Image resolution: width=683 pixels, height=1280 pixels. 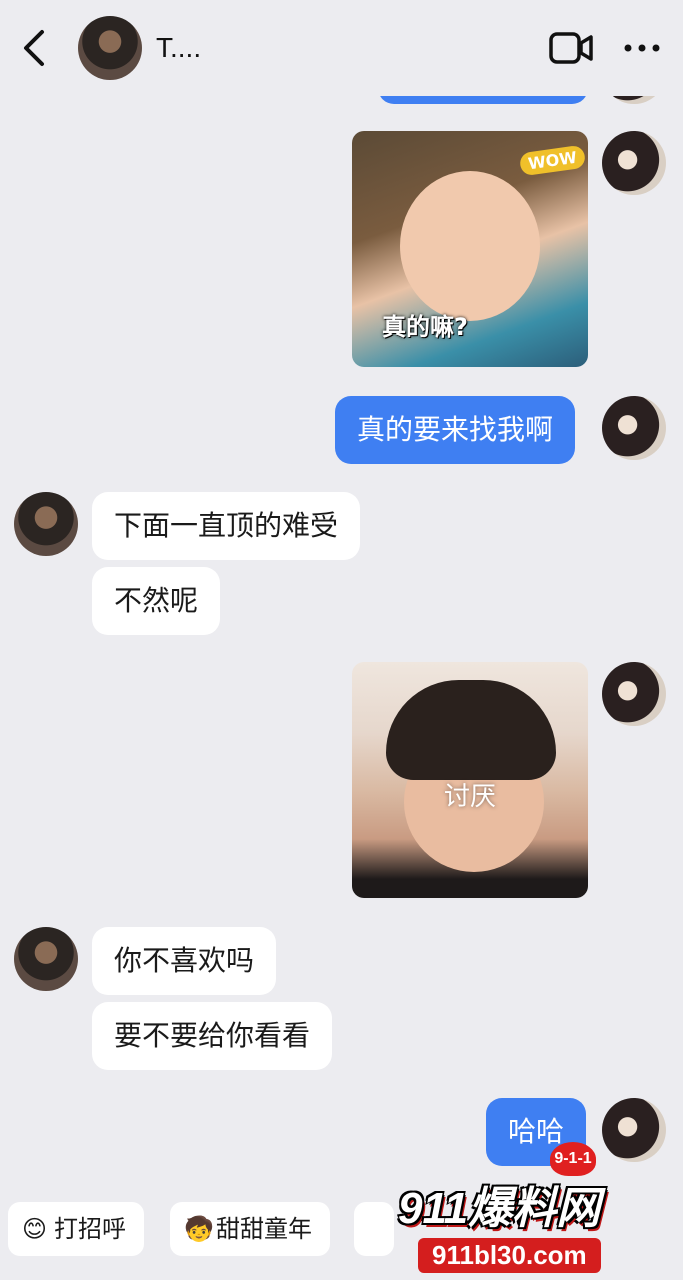 I want to click on sticker-image: 讨厌, so click(x=470, y=780).